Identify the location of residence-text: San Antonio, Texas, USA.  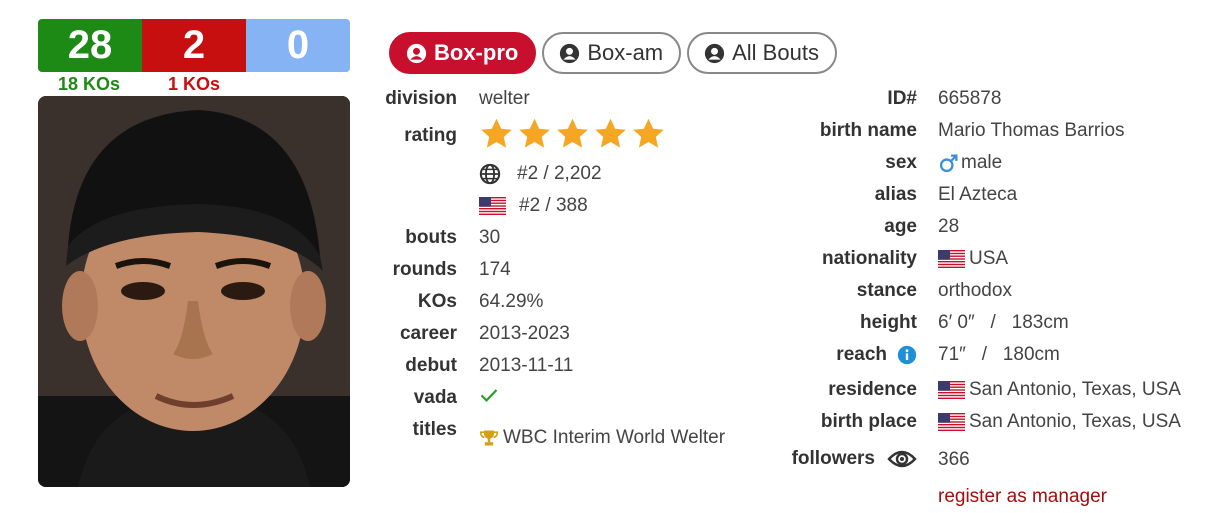
(1075, 389).